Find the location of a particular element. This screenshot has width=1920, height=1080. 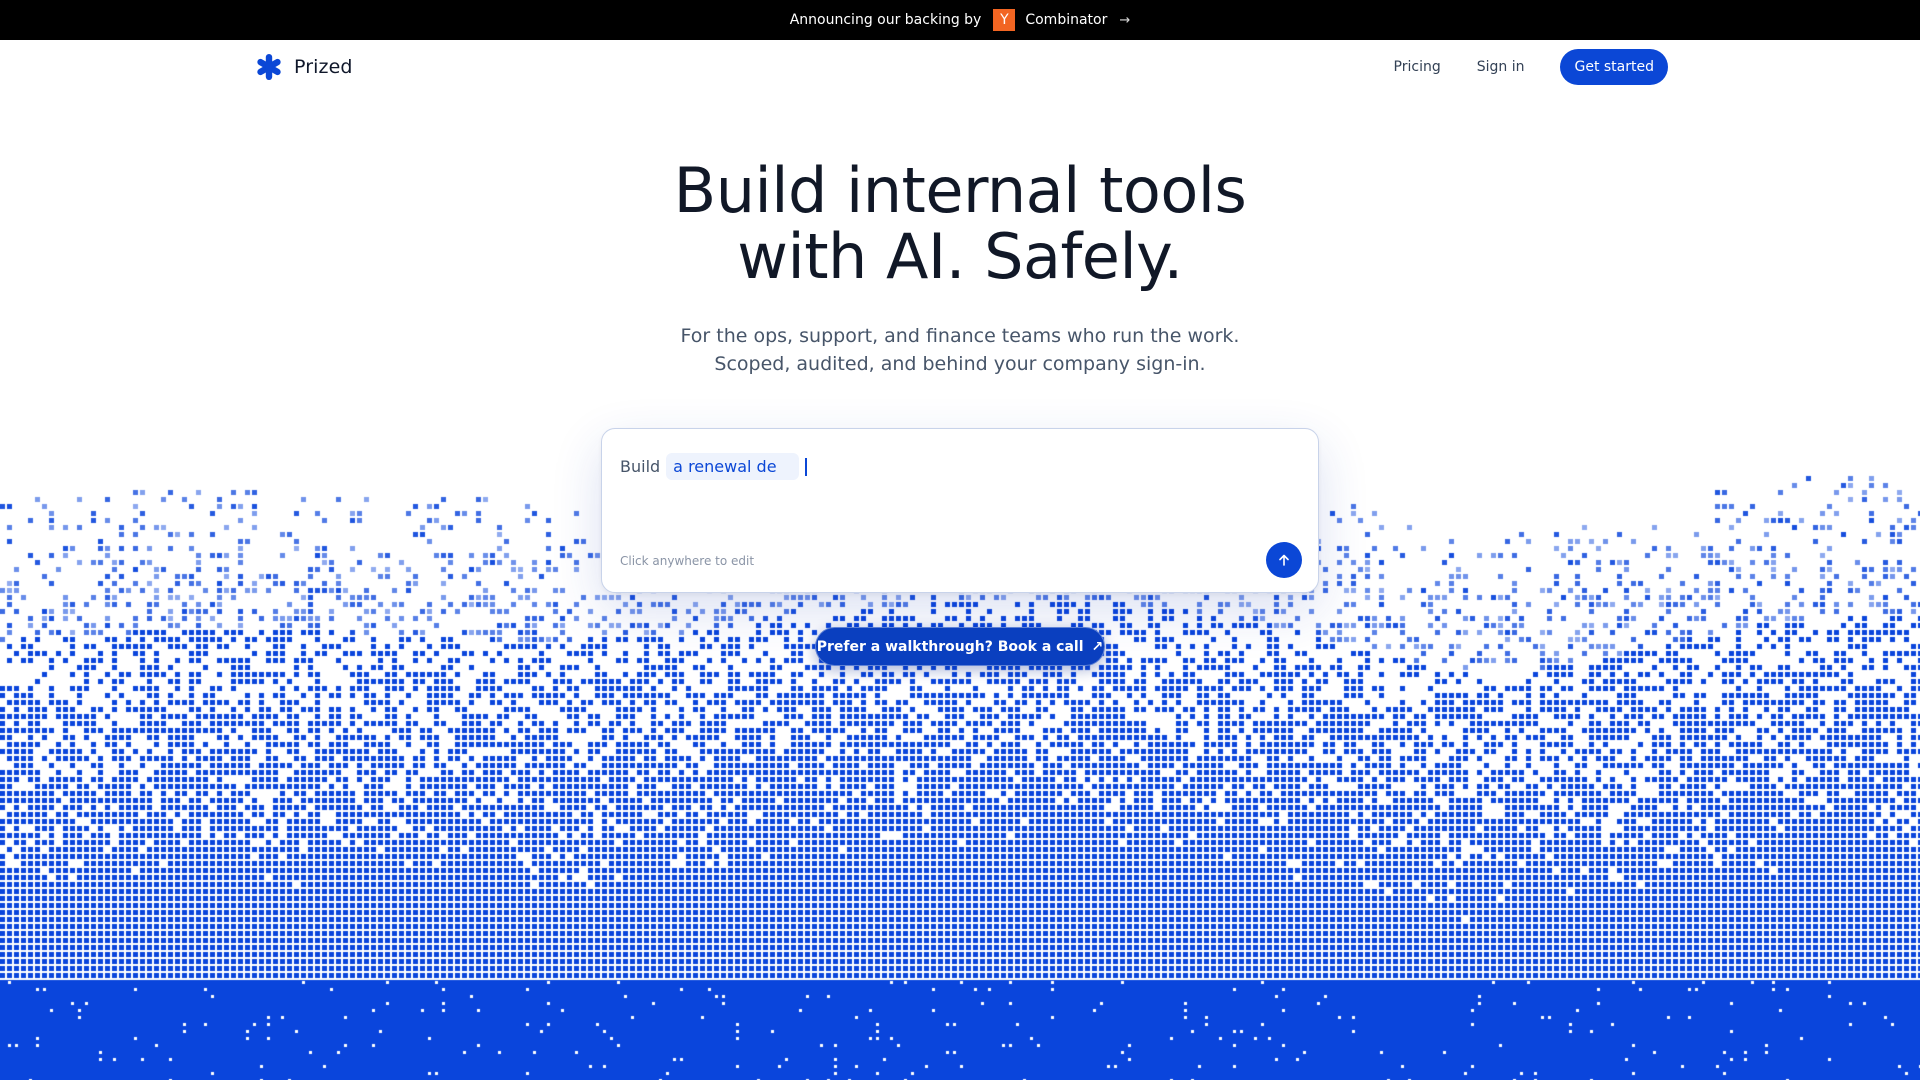

prompt-text-line: Build a renewal de is located at coordinates (713, 466).